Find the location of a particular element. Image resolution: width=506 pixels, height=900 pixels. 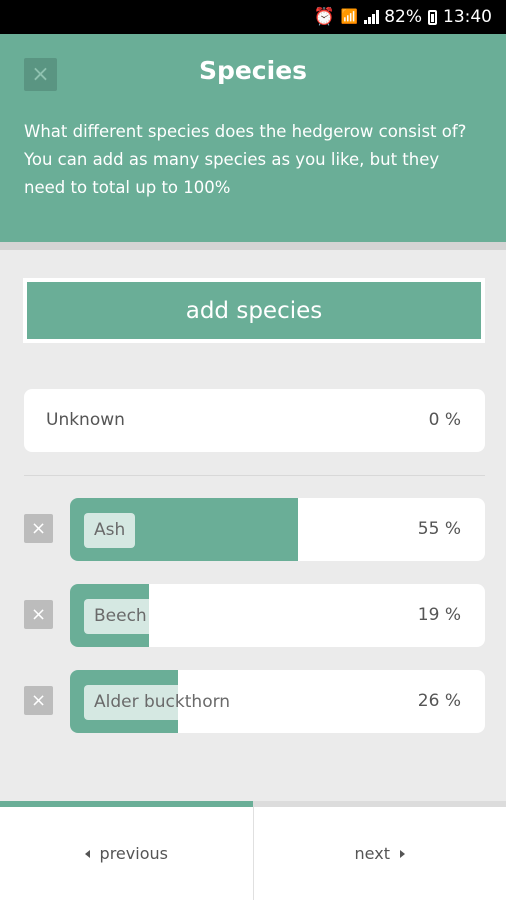

alarm-icon: ⏰ is located at coordinates (324, 17).